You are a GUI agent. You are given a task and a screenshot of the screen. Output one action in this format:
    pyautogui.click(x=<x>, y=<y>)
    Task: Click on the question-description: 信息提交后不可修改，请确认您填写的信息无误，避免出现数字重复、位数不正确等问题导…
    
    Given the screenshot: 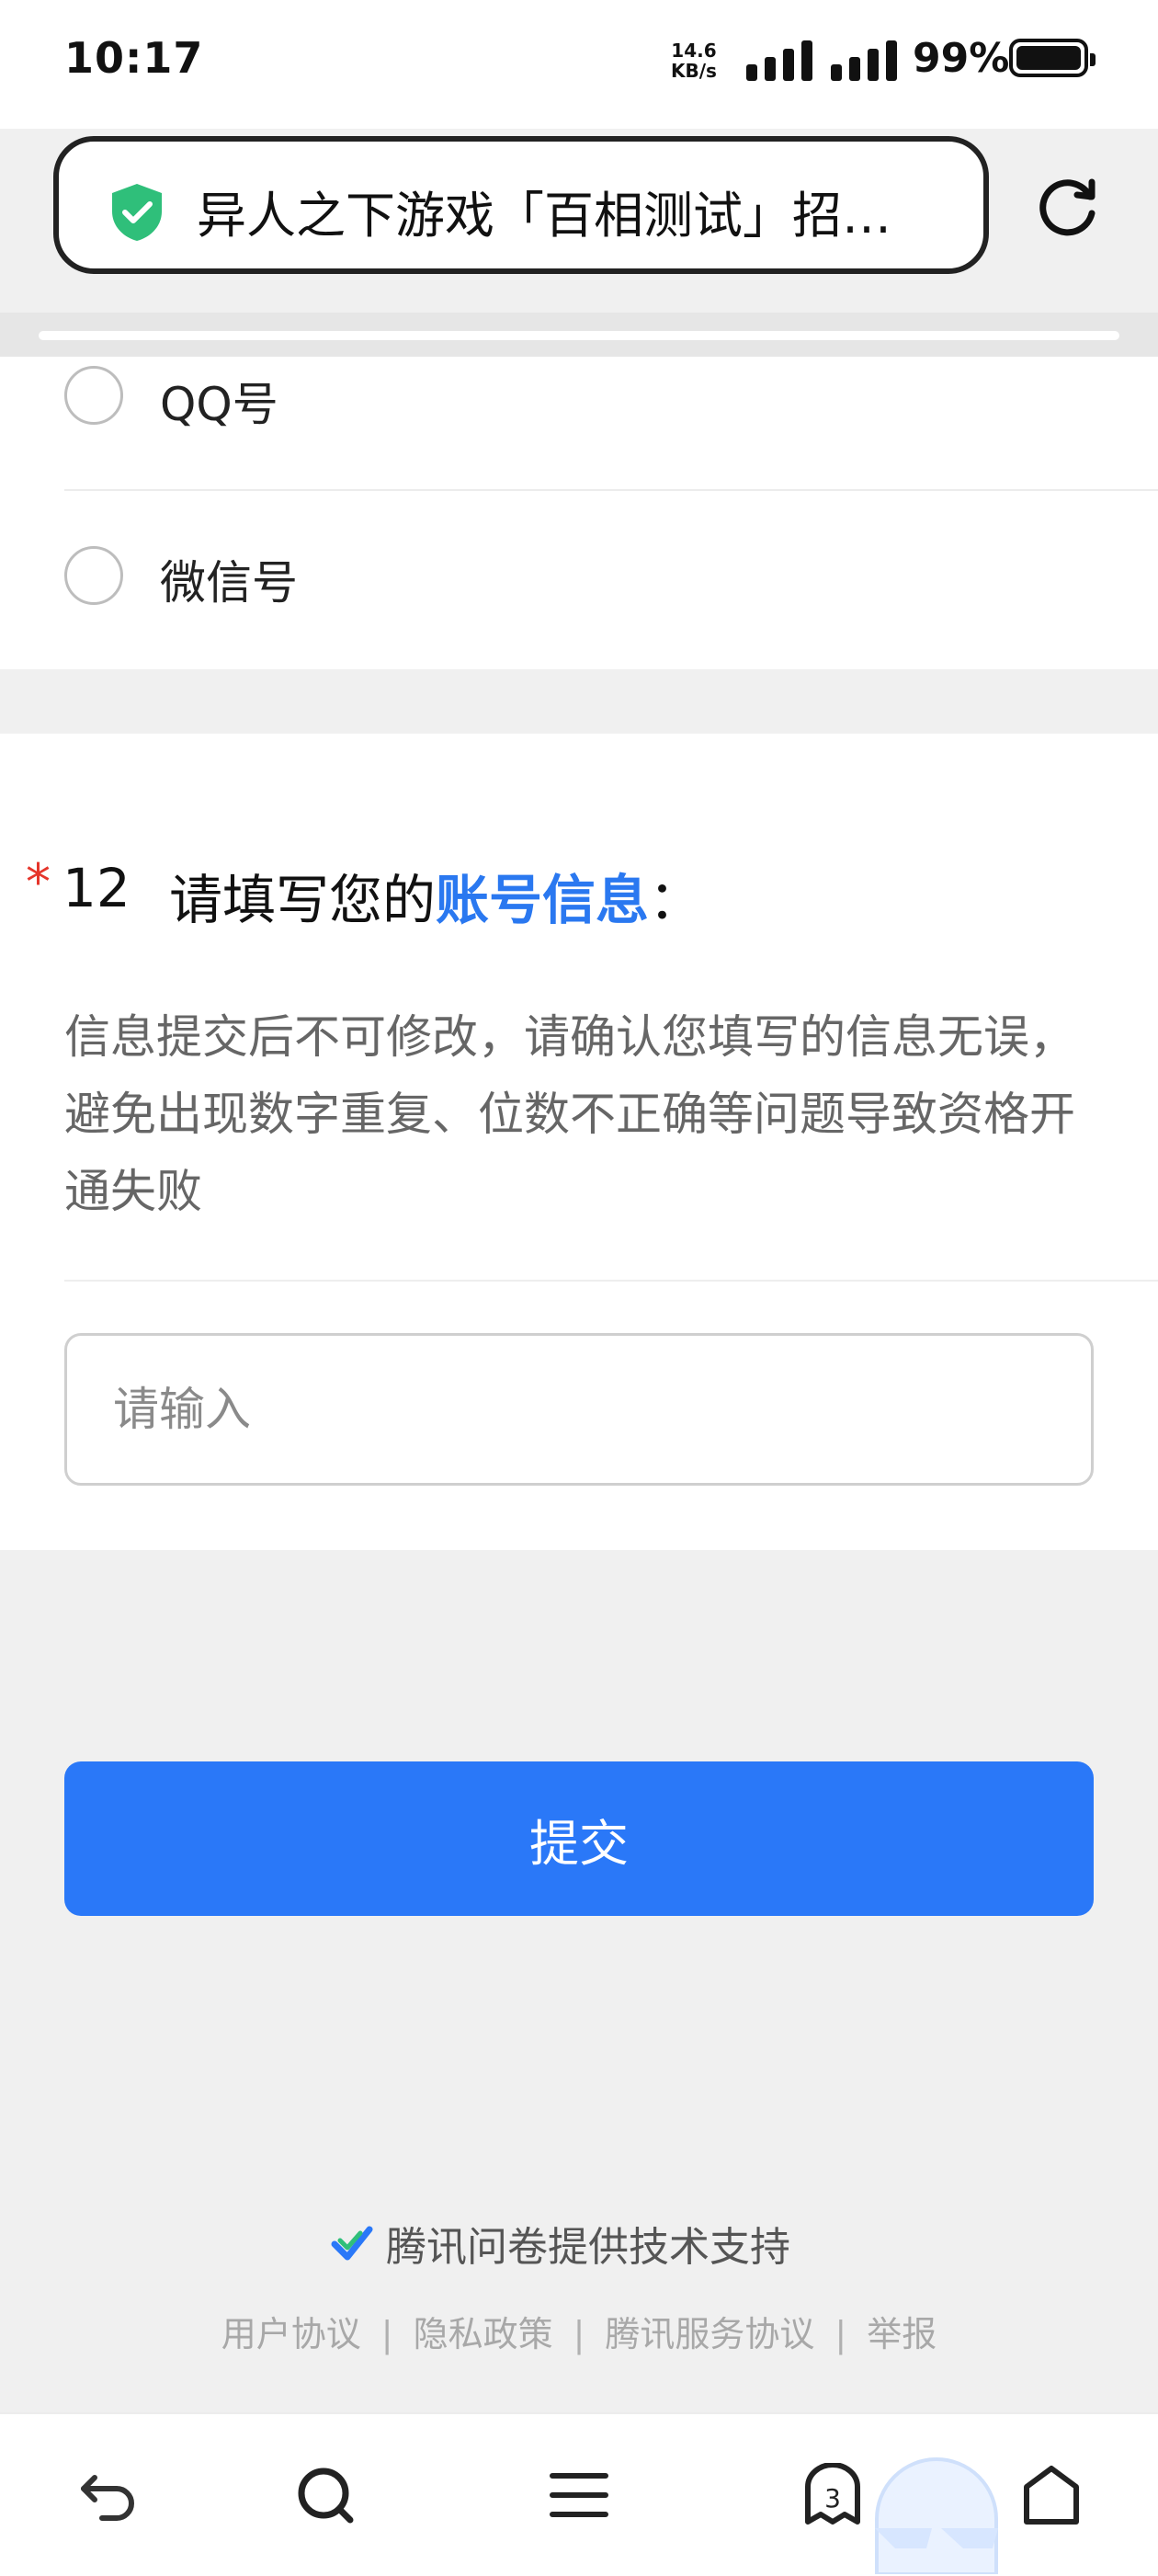 What is the action you would take?
    pyautogui.click(x=569, y=1114)
    